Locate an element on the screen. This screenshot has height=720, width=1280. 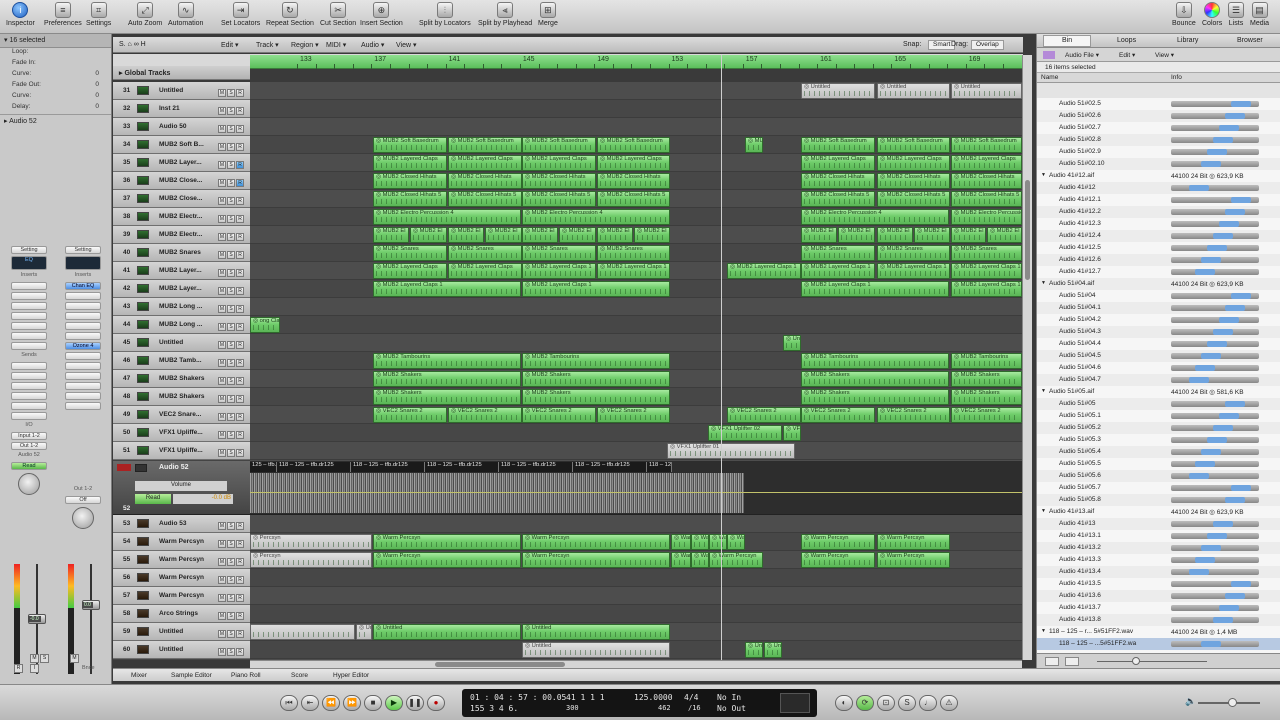
region-row: Audio 41#12.3 is located at coordinates (1158, 224).